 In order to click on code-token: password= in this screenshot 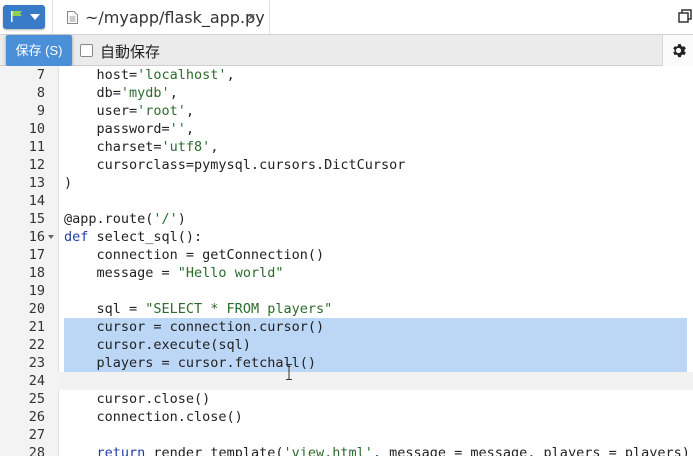, I will do `click(117, 129)`.